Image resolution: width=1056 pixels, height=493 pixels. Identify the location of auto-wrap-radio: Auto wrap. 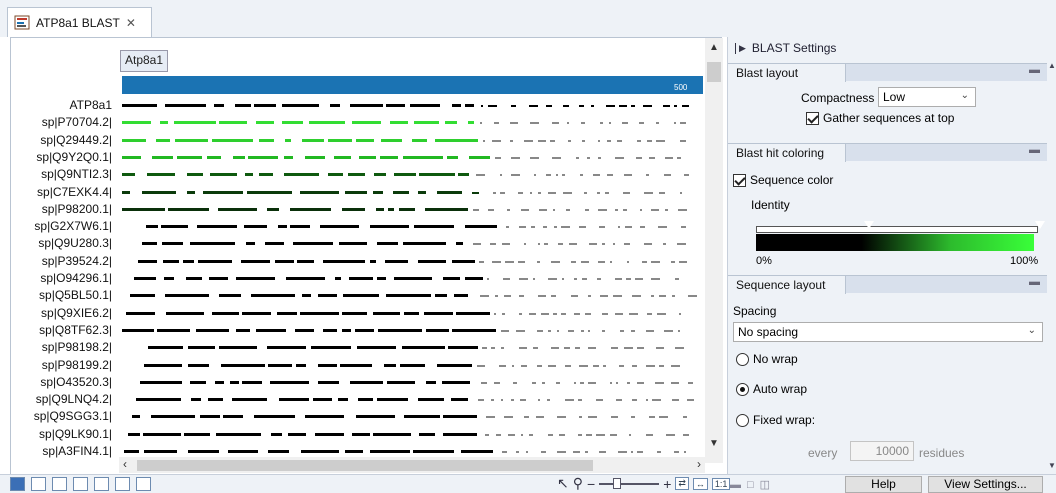
(771, 389).